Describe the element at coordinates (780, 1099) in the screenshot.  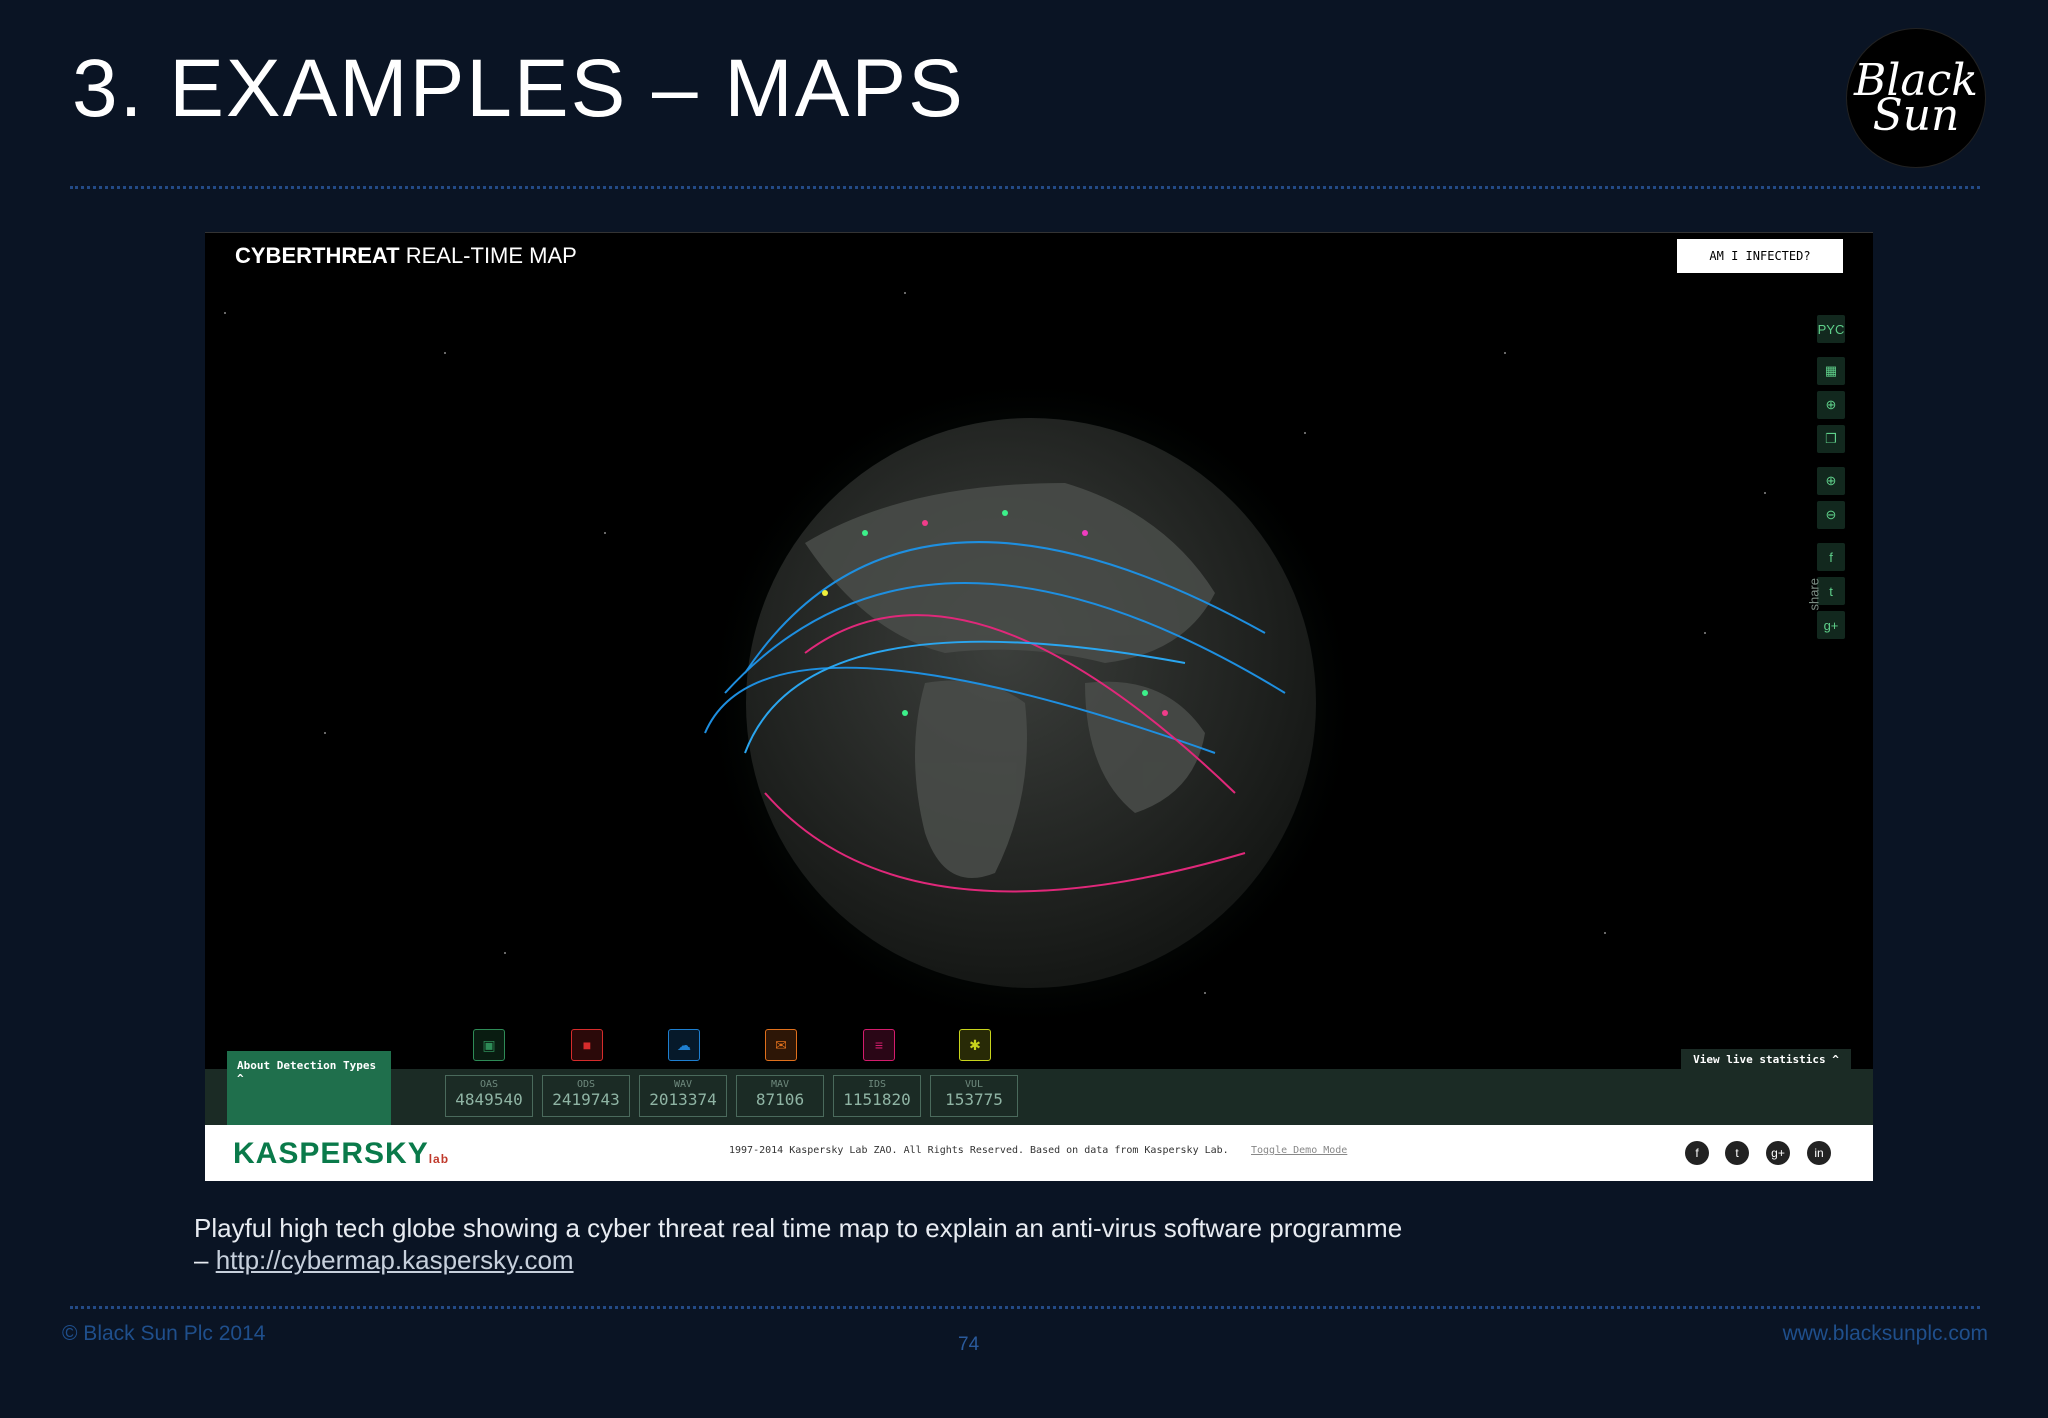
I see `detection-value: 87106` at that location.